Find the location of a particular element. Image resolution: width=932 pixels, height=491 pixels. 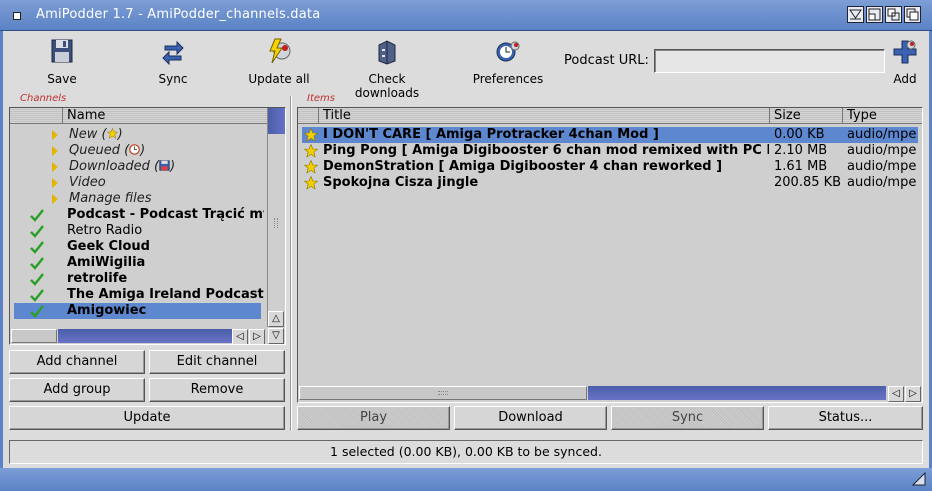

iconify-gadget-icon is located at coordinates (855, 14).